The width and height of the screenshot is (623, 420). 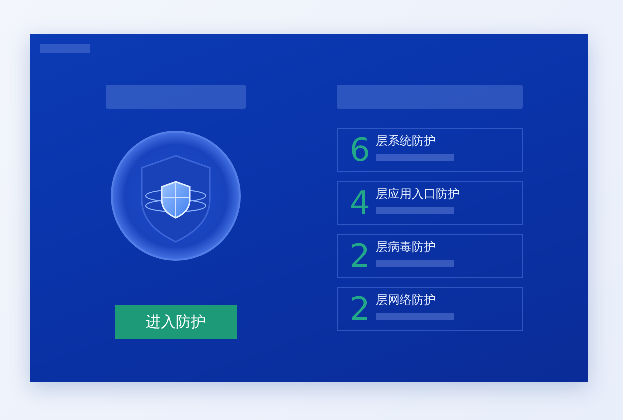 What do you see at coordinates (406, 247) in the screenshot?
I see `layer-label: 层病毒防护` at bounding box center [406, 247].